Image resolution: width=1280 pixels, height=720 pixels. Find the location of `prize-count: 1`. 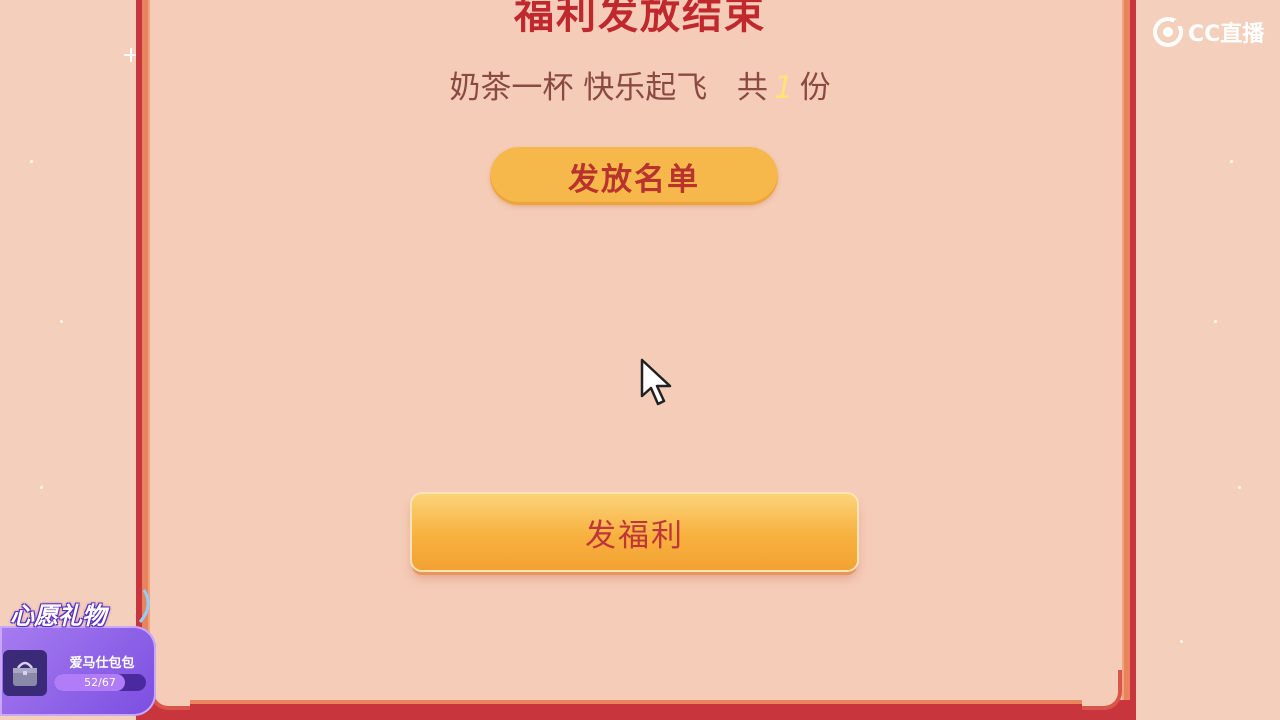

prize-count: 1 is located at coordinates (783, 88).